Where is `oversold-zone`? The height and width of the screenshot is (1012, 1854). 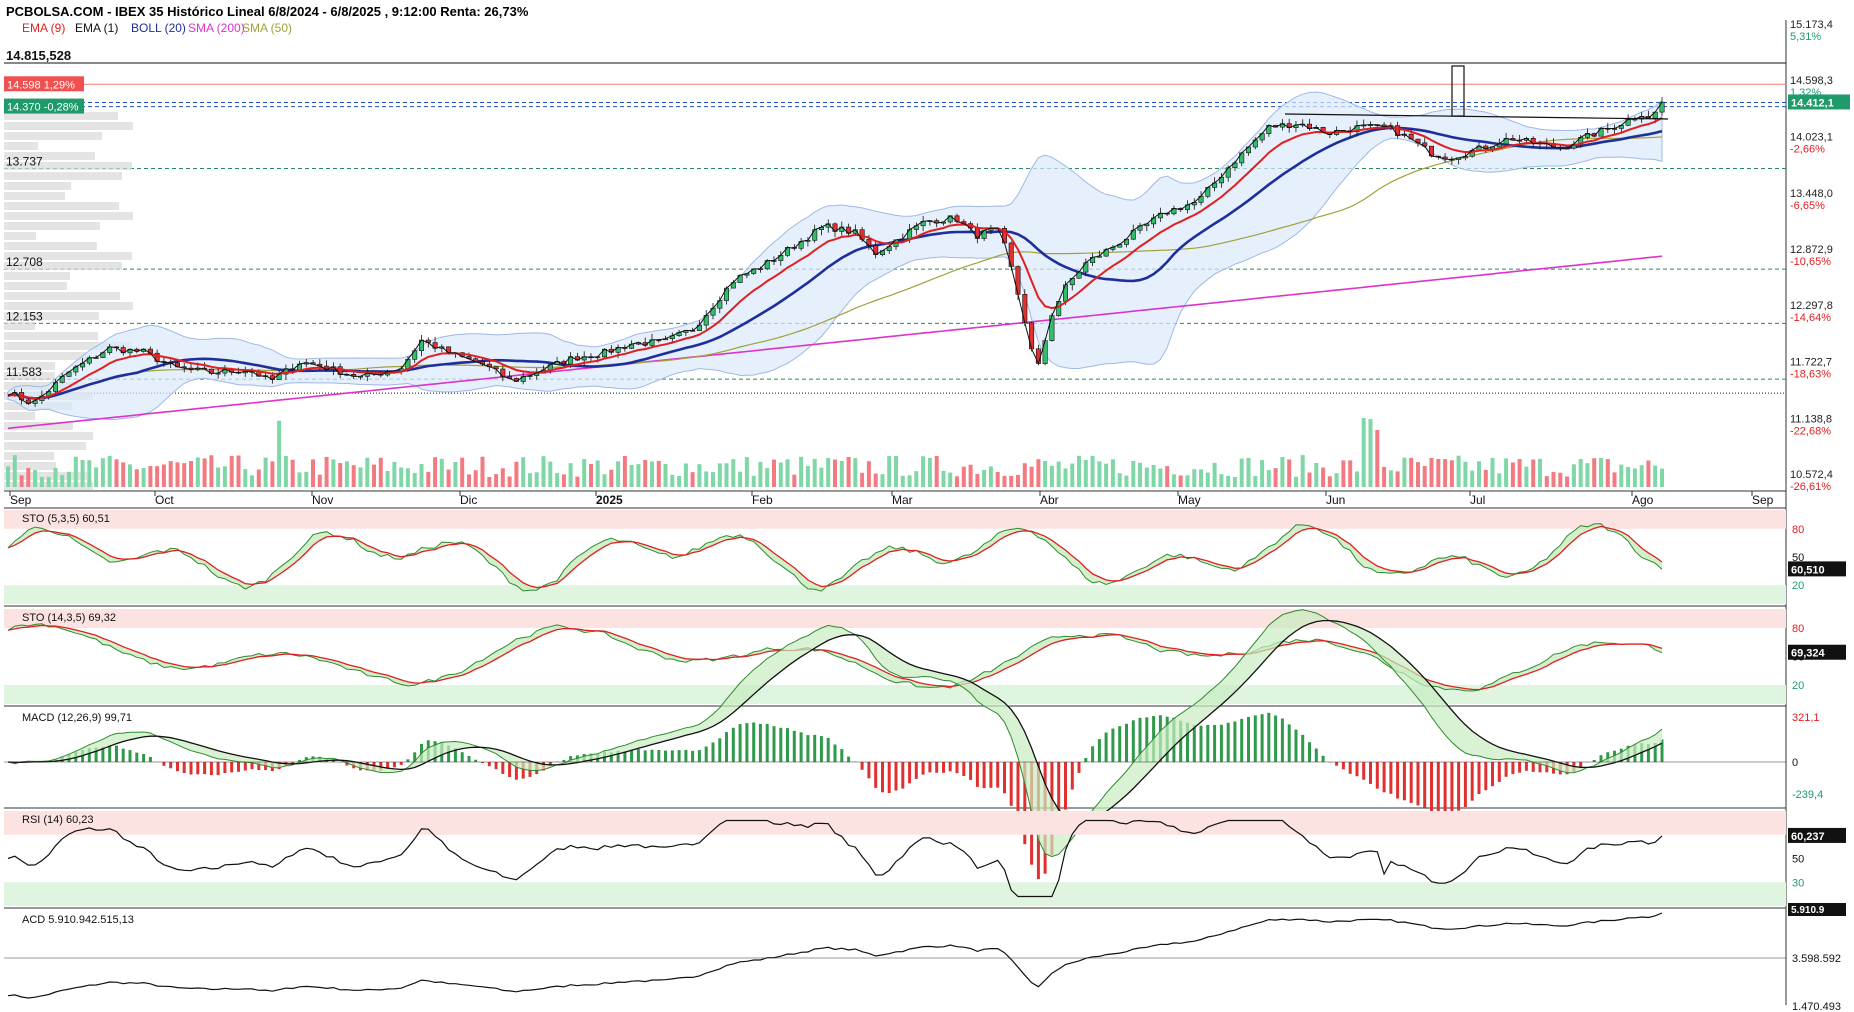
oversold-zone is located at coordinates (895, 694).